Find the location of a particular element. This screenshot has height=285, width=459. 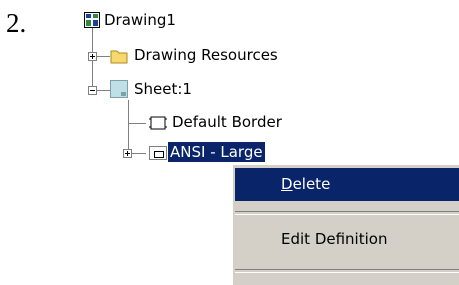

sheet-icon is located at coordinates (119, 89).